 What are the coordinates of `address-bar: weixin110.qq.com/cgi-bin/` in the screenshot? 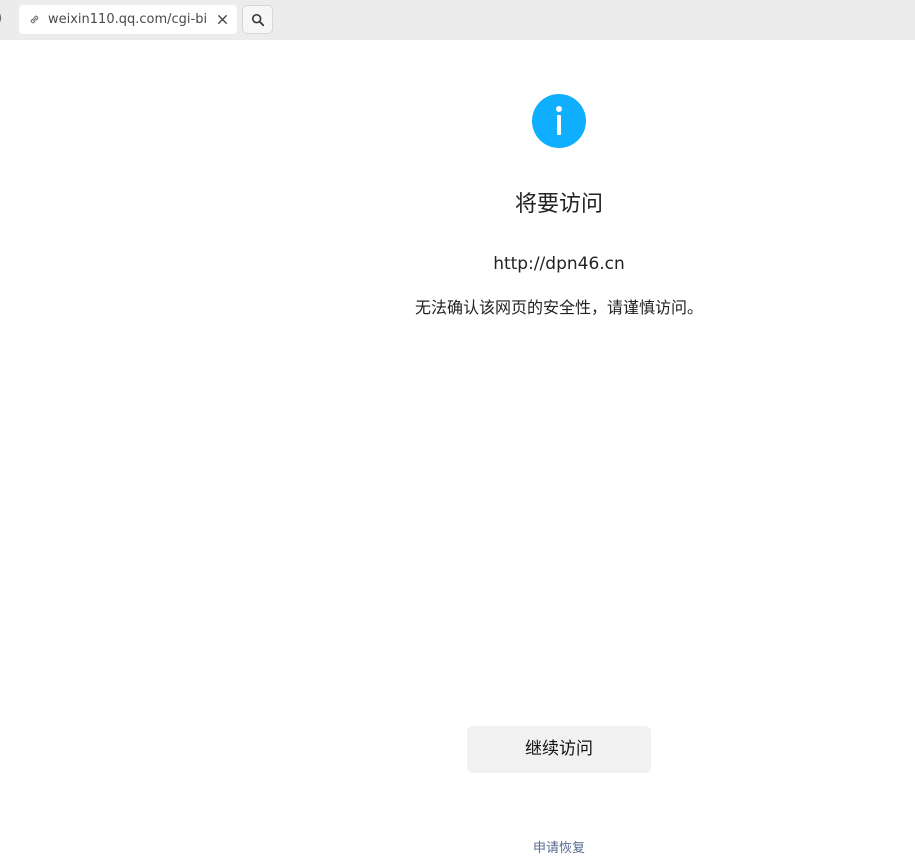 It's located at (128, 19).